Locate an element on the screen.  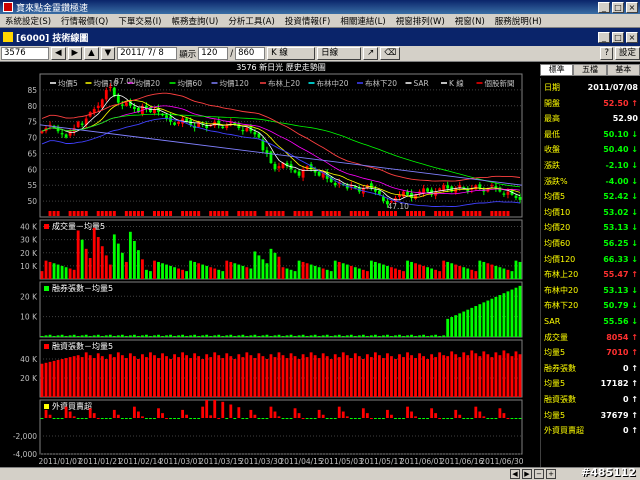
zoom-out-icon: − is located at coordinates (539, 474).